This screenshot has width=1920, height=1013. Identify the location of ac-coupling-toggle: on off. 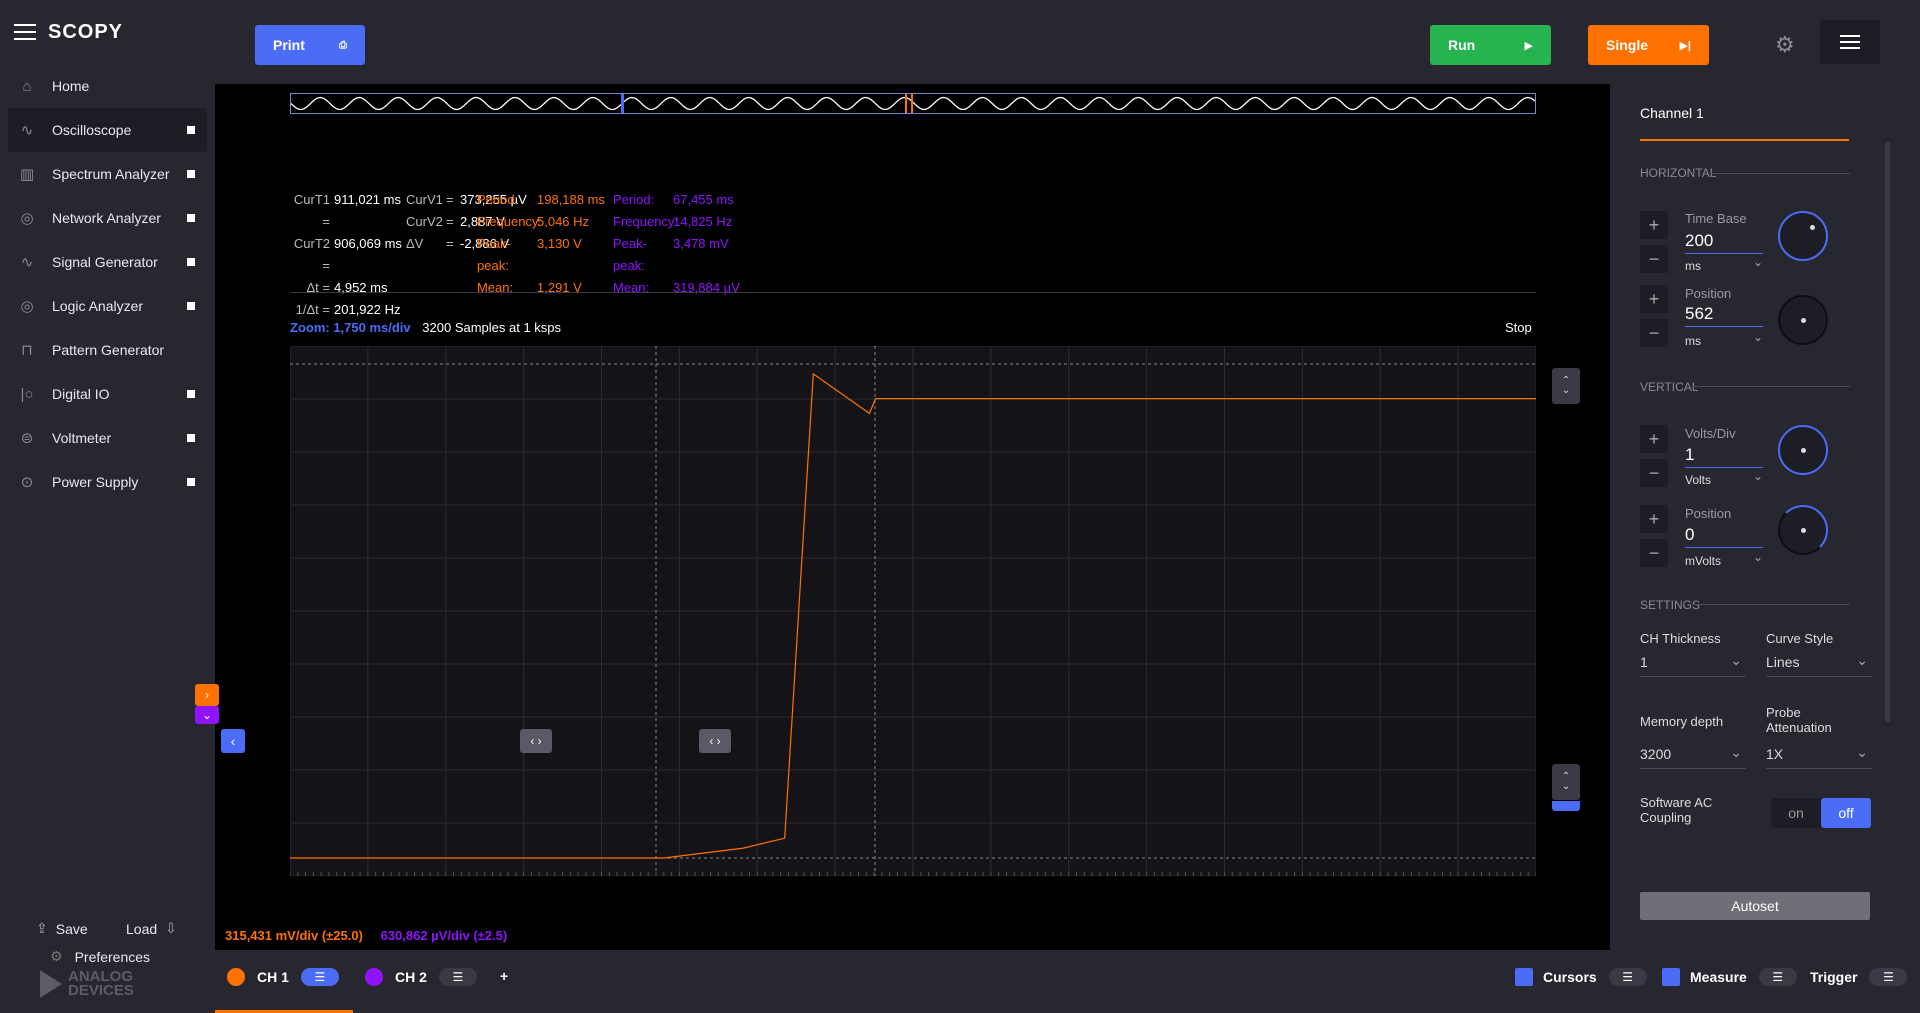
(1821, 813).